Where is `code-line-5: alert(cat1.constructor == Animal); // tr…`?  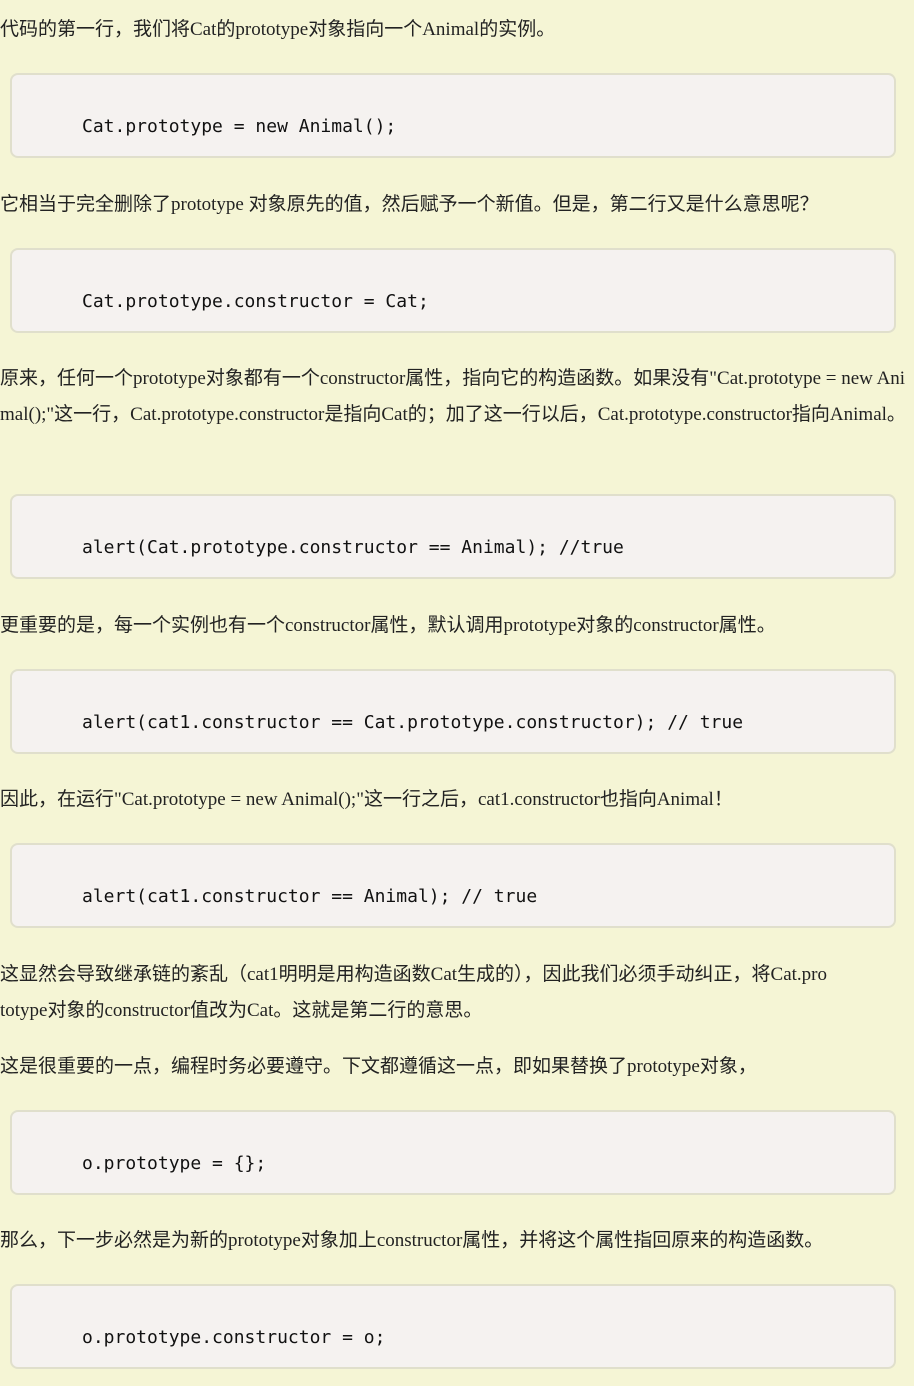
code-line-5: alert(cat1.constructor == Animal); // tr… is located at coordinates (310, 896).